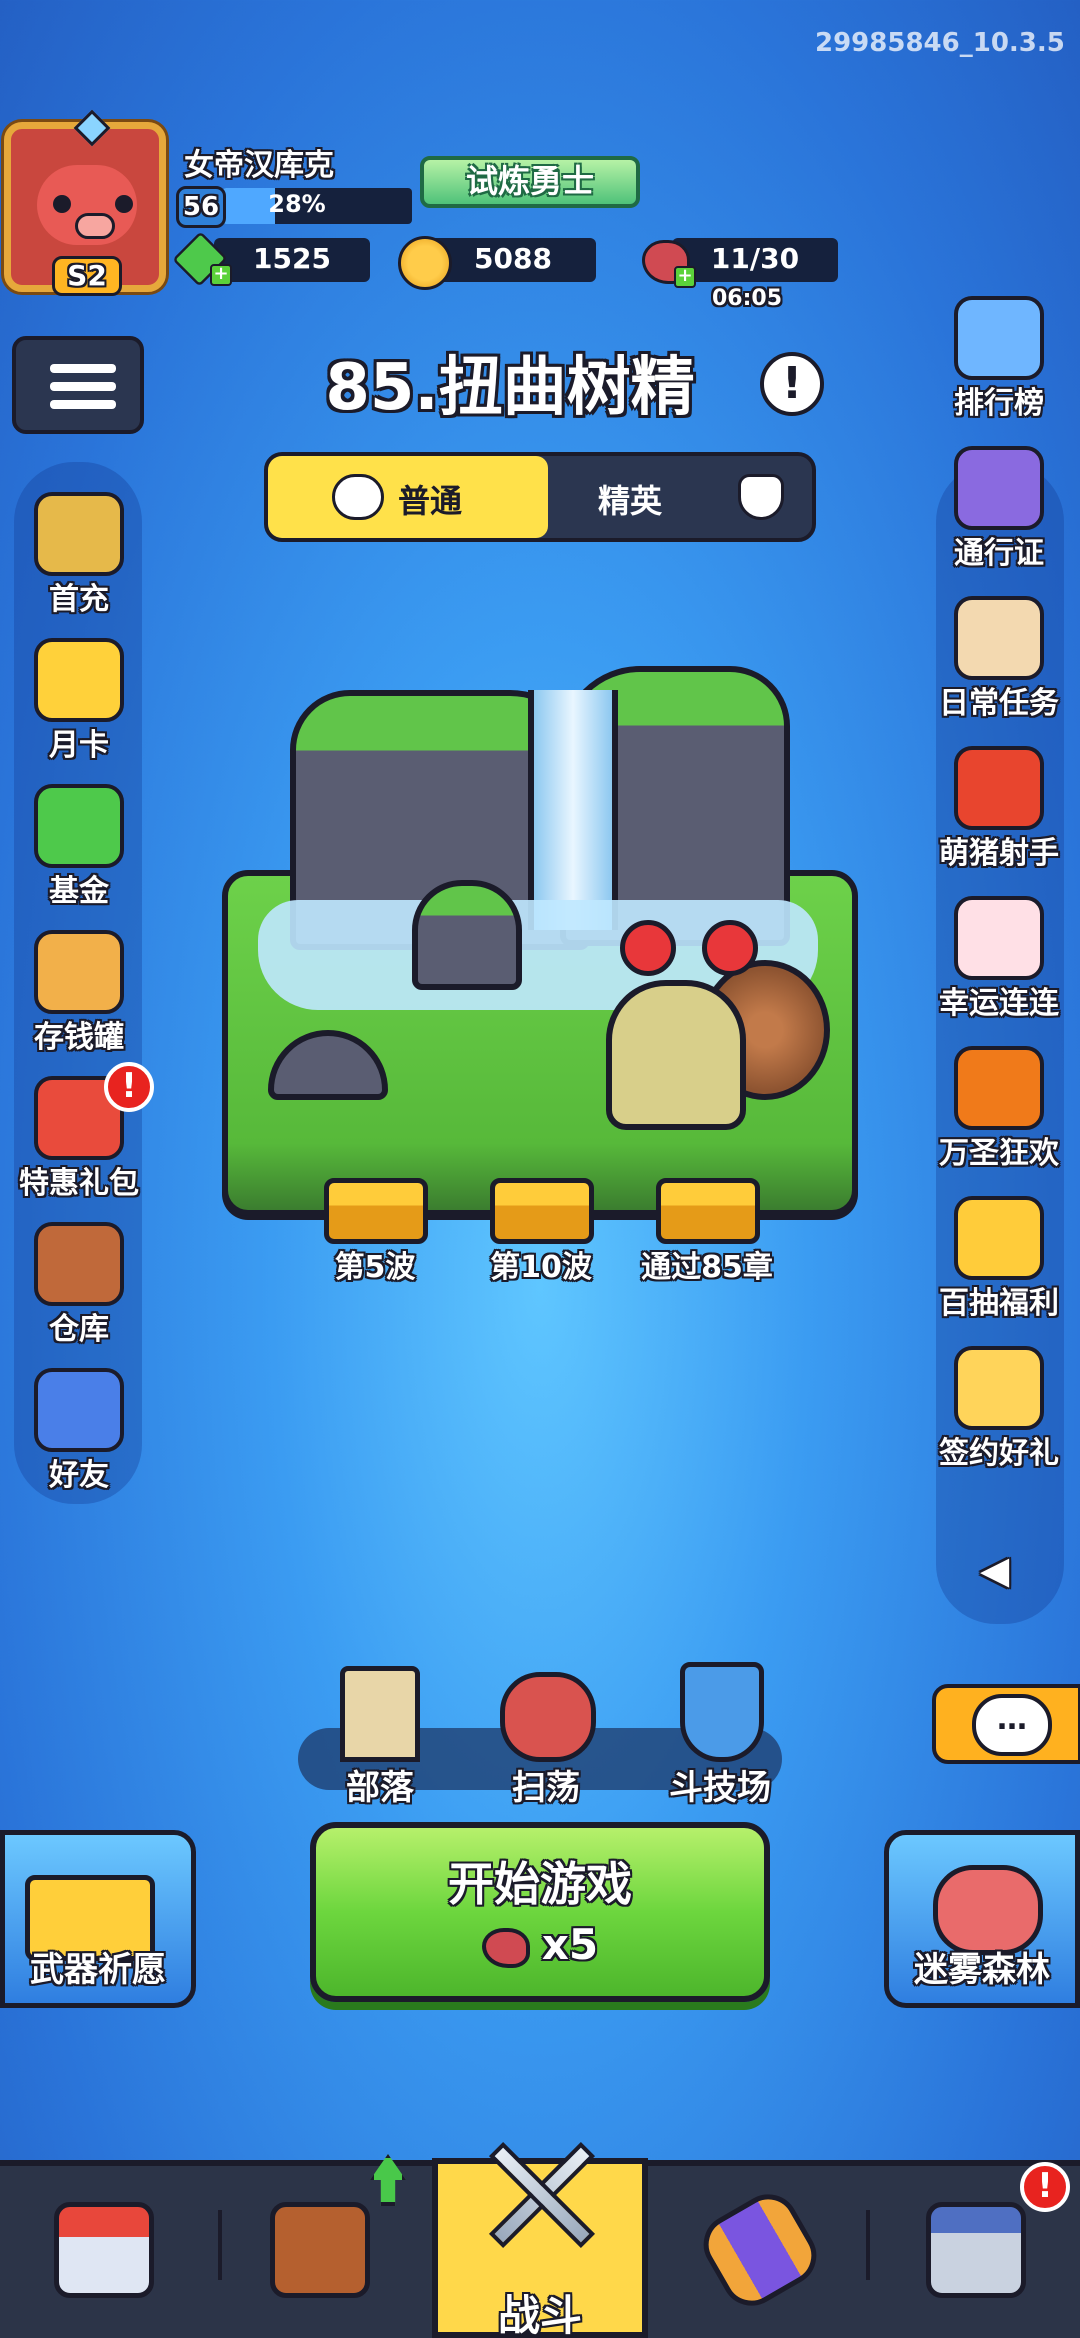 The image size is (1080, 2338). What do you see at coordinates (707, 1238) in the screenshot?
I see `reward-chapter-clear: 通过85章` at bounding box center [707, 1238].